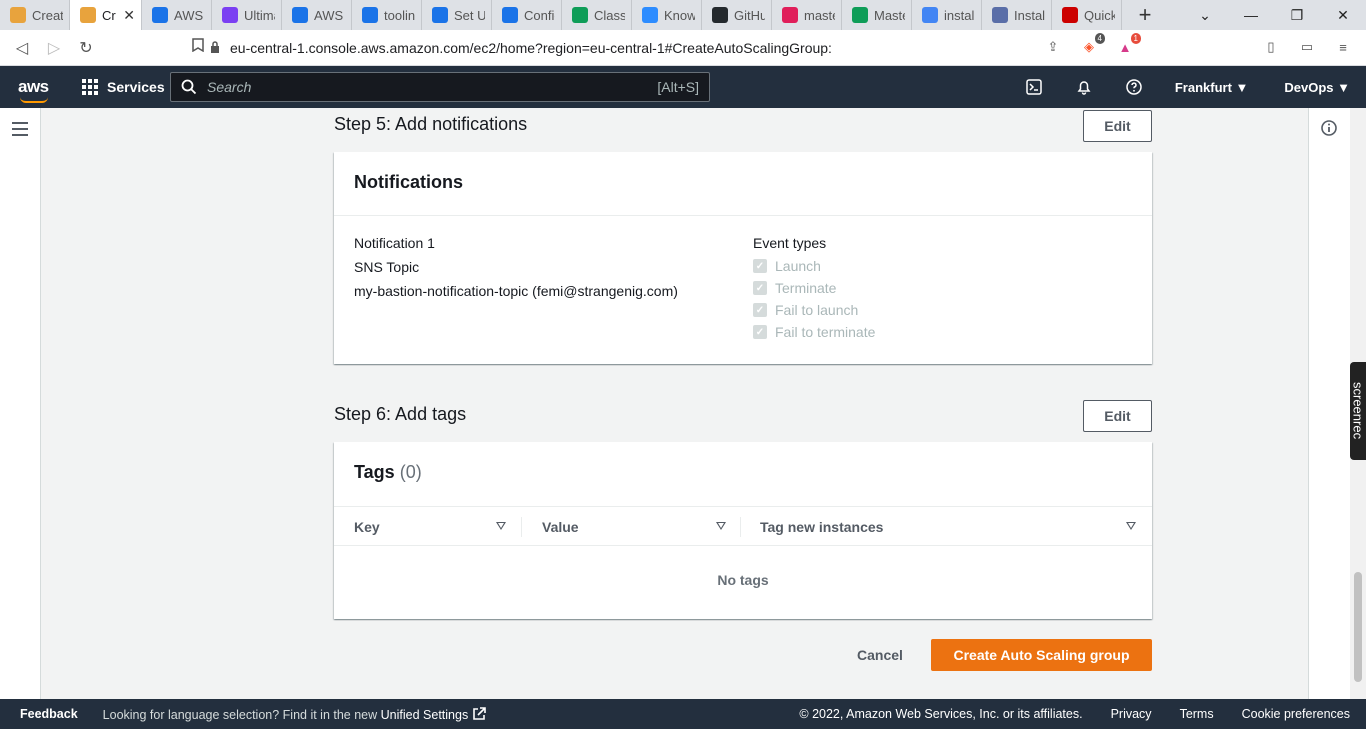 This screenshot has height=729, width=1366. What do you see at coordinates (35, 15) in the screenshot?
I see `browser-tab: Create` at bounding box center [35, 15].